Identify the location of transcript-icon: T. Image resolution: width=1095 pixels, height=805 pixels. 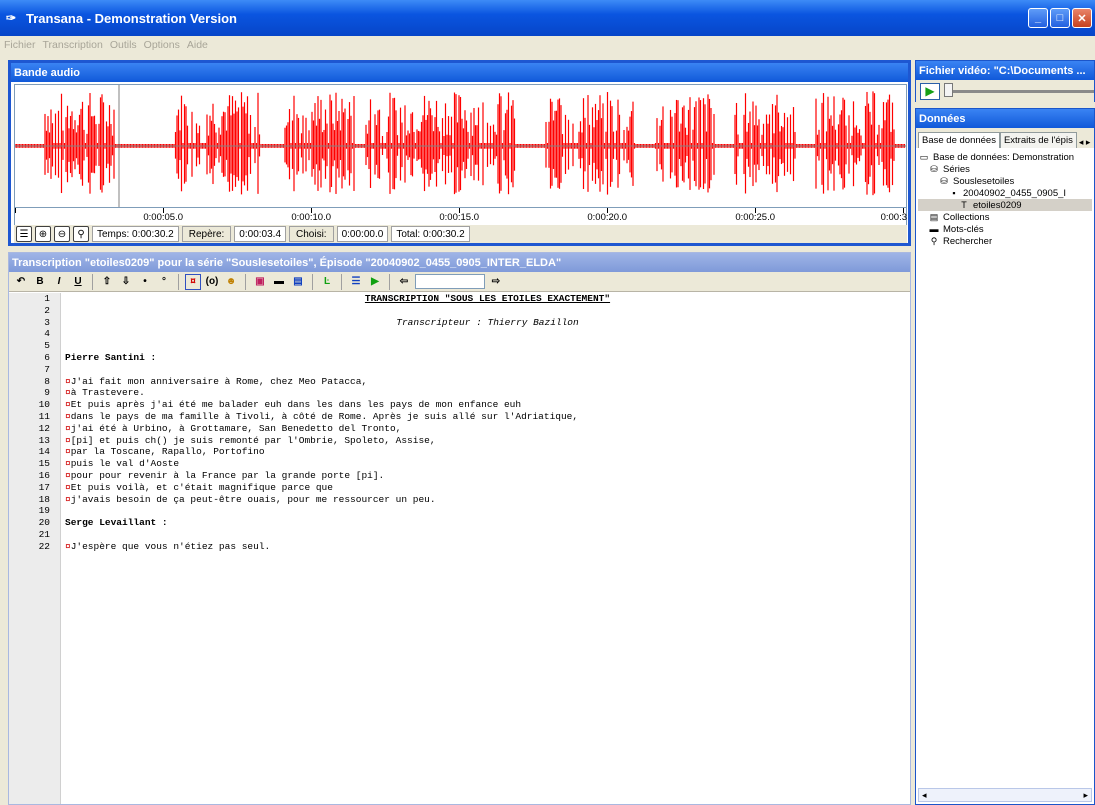
(964, 205).